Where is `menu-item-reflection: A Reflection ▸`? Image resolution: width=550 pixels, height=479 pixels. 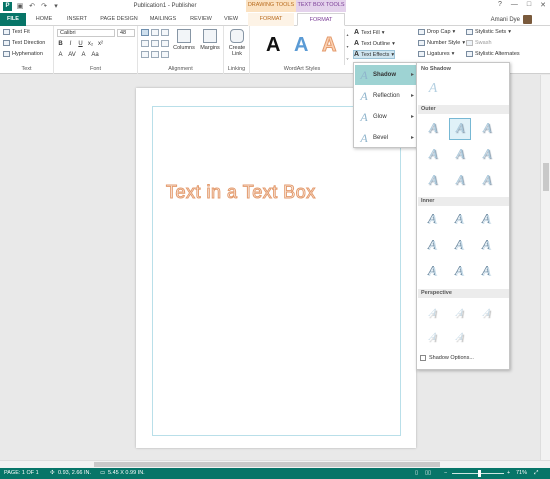 menu-item-reflection: A Reflection ▸ is located at coordinates (386, 96).